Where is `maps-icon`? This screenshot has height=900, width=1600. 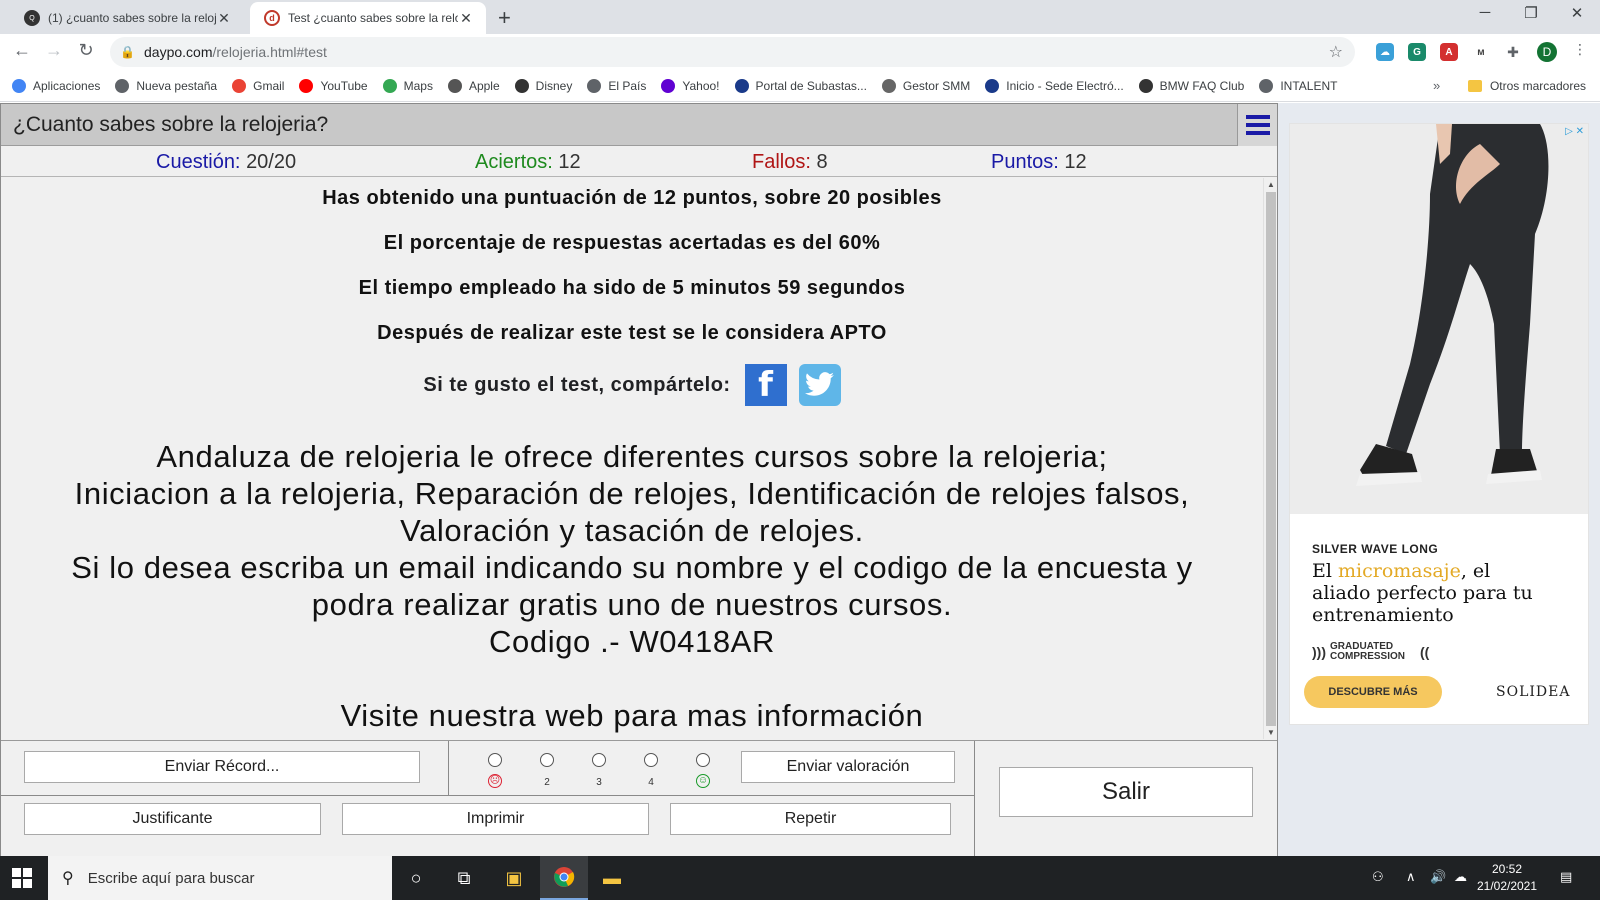 maps-icon is located at coordinates (389, 85).